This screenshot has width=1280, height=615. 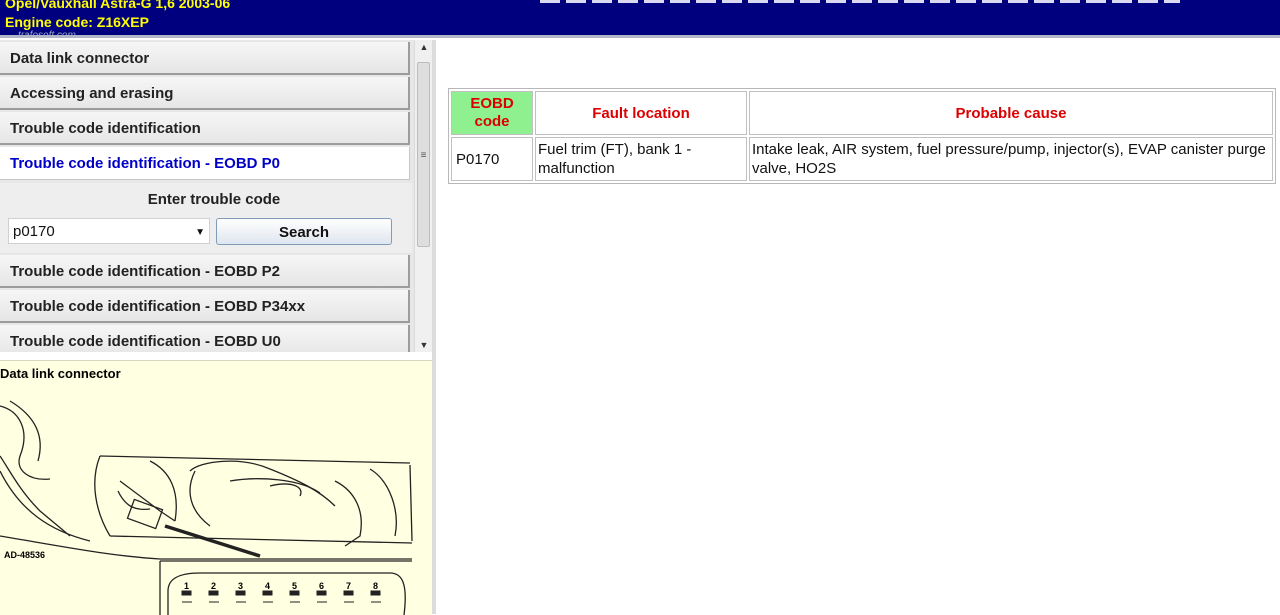 I want to click on trouble-code-input: p0170 ▼, so click(x=109, y=231).